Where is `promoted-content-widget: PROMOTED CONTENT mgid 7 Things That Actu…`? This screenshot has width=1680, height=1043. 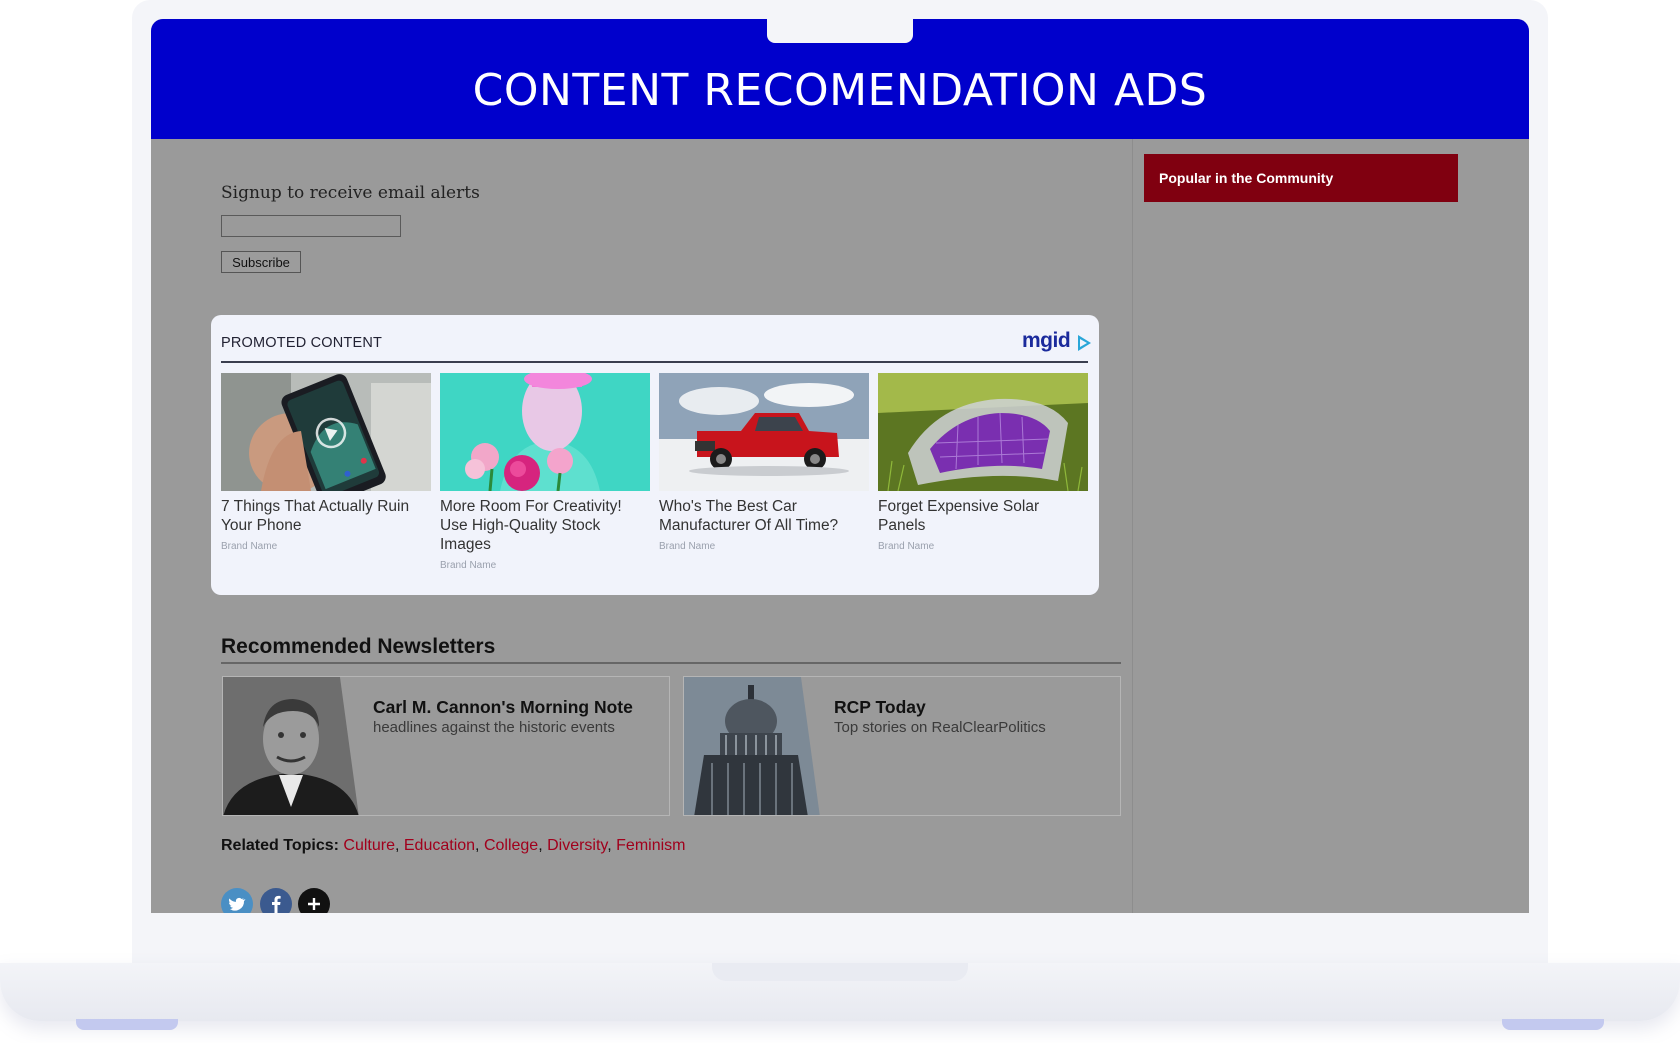 promoted-content-widget: PROMOTED CONTENT mgid 7 Things That Actu… is located at coordinates (655, 455).